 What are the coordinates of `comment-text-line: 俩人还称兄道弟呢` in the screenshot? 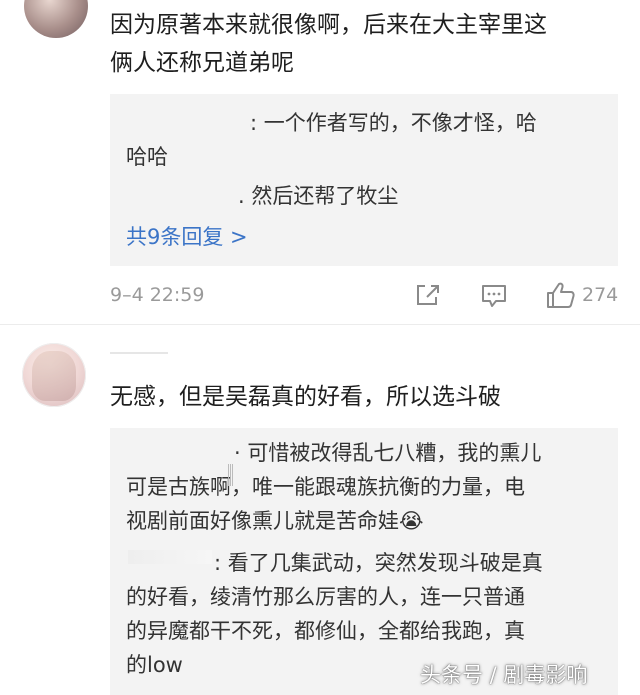 It's located at (202, 63).